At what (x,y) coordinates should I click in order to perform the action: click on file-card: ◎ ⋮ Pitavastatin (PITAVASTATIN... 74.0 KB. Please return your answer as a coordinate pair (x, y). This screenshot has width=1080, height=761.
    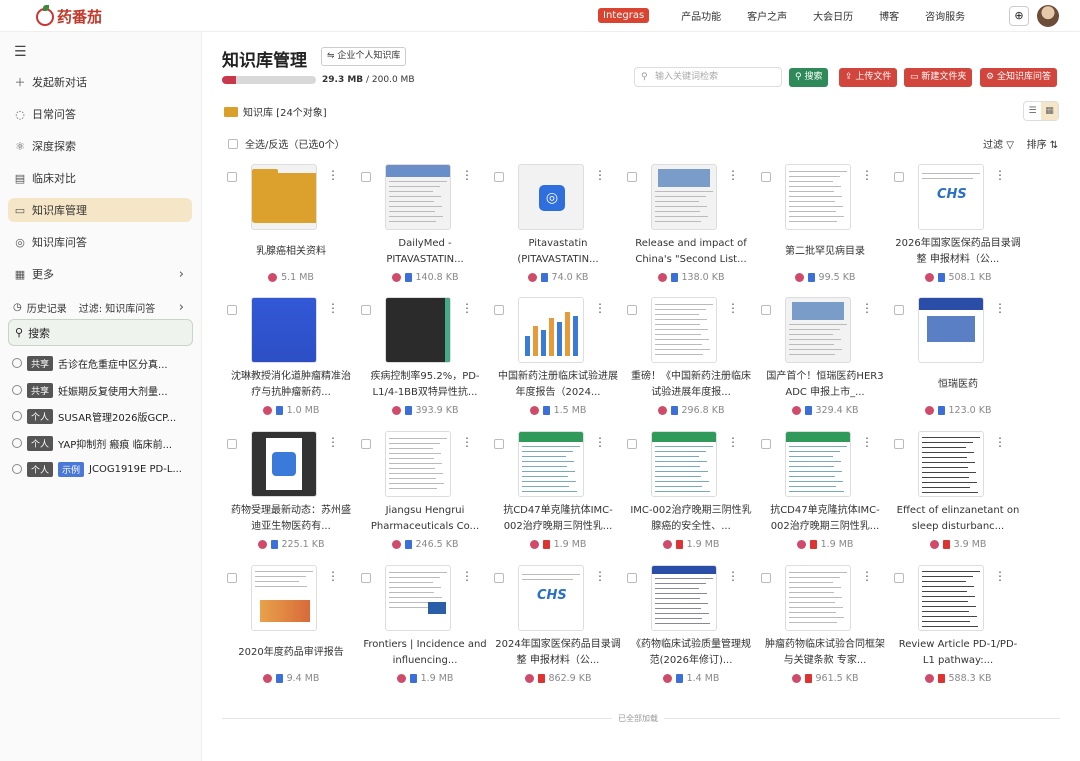
    Looking at the image, I should click on (558, 228).